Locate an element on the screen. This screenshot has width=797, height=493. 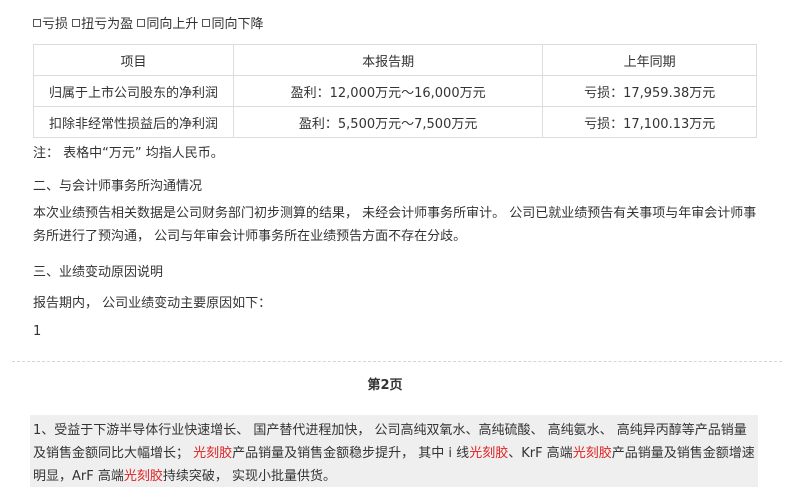
page-number: 1 is located at coordinates (37, 331).